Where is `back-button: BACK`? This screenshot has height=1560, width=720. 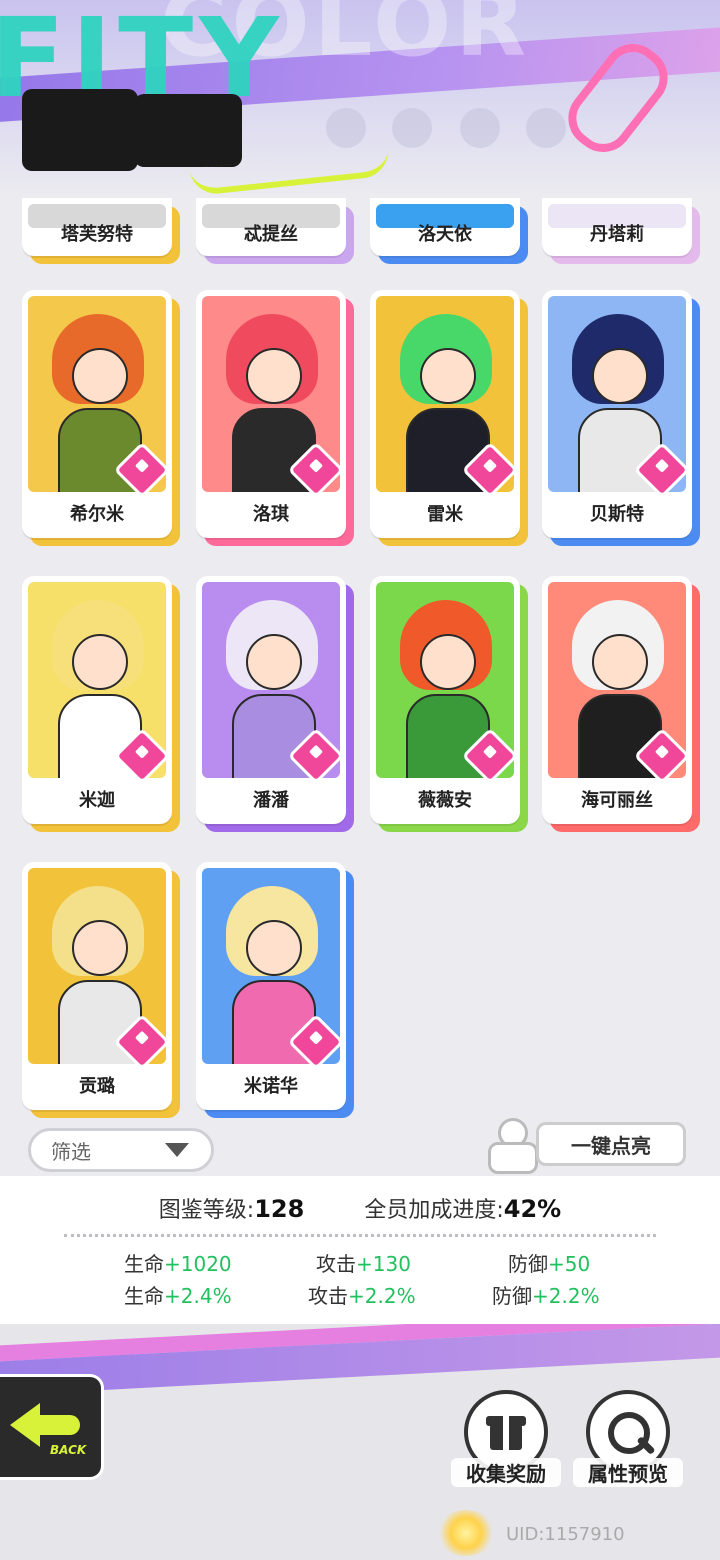
back-button: BACK is located at coordinates (52, 1427).